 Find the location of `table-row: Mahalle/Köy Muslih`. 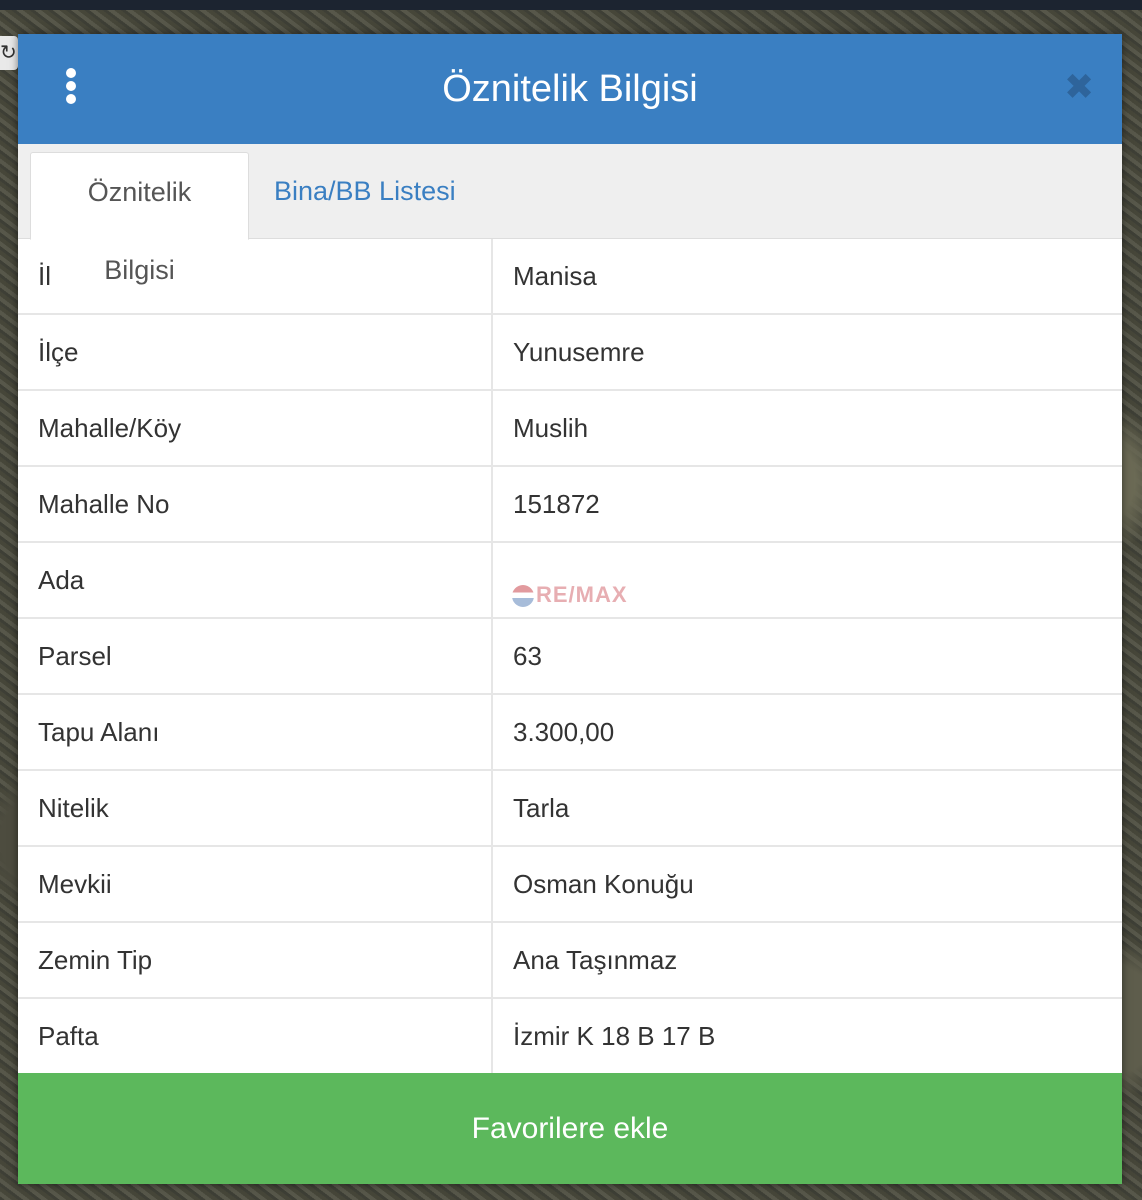

table-row: Mahalle/Köy Muslih is located at coordinates (570, 427).